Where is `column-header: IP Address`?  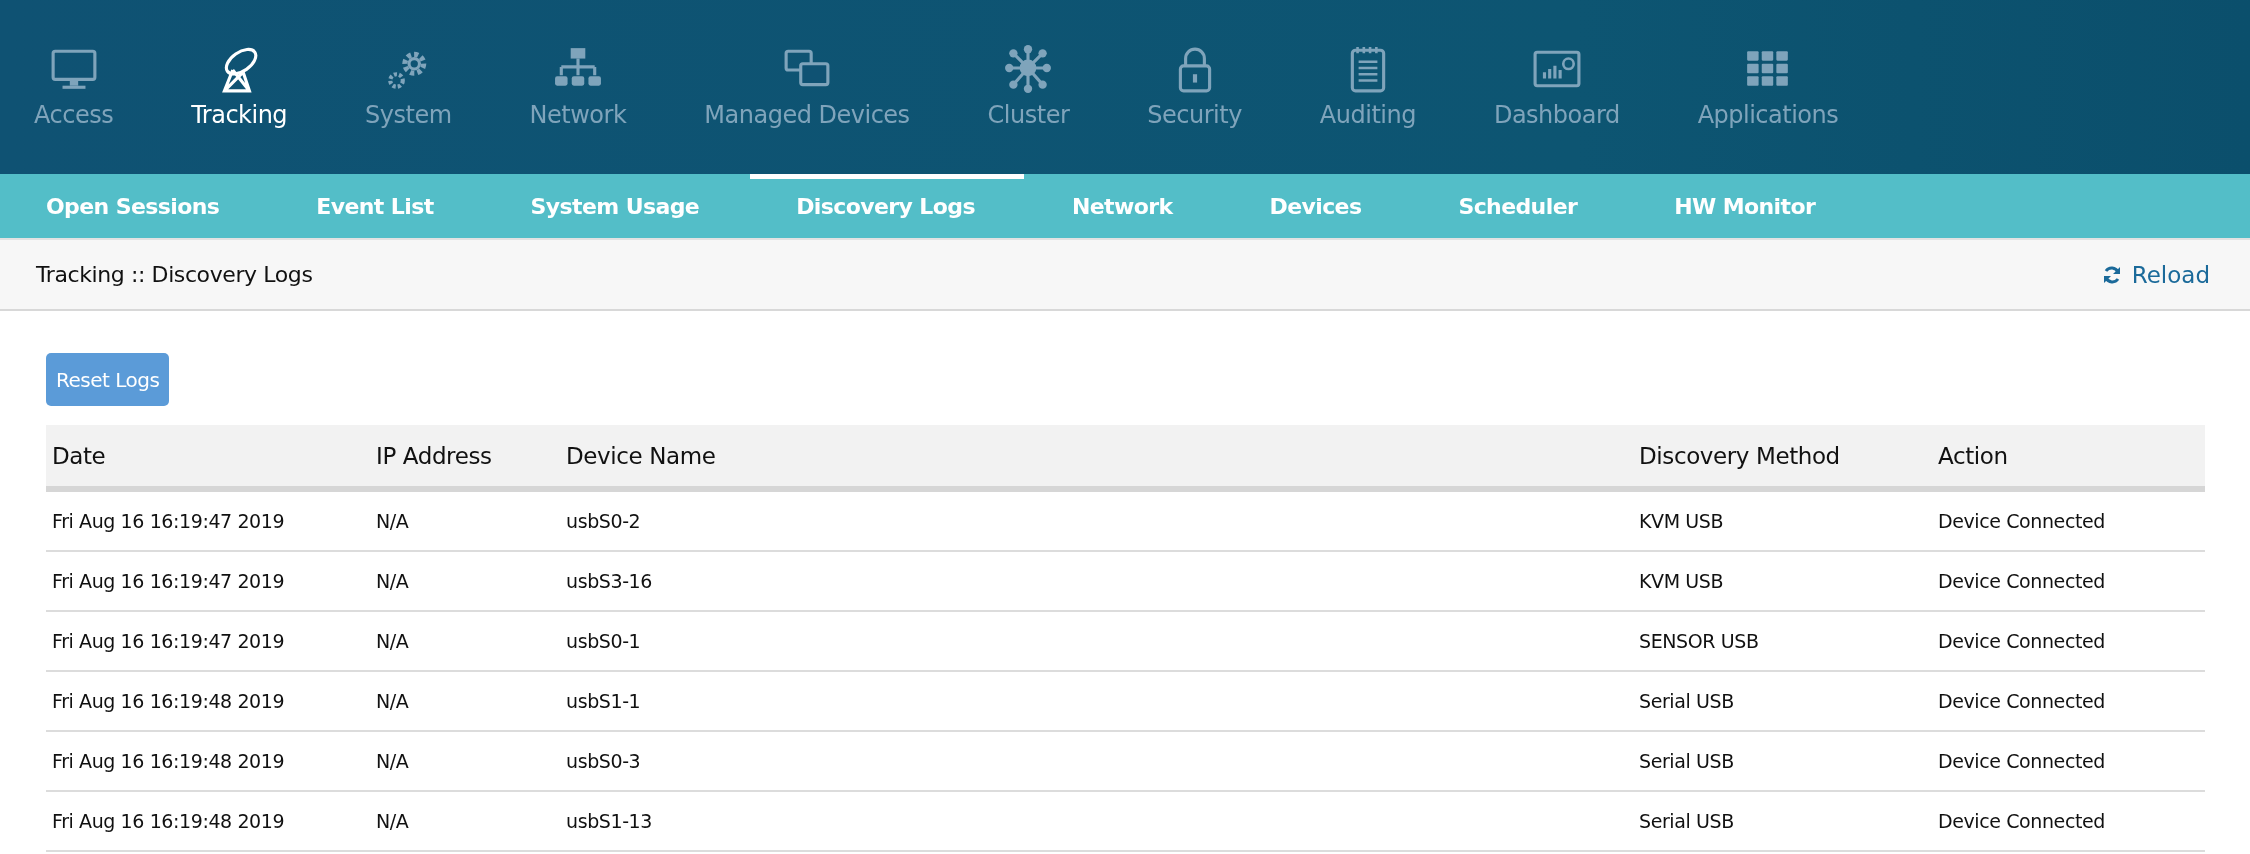 column-header: IP Address is located at coordinates (465, 457).